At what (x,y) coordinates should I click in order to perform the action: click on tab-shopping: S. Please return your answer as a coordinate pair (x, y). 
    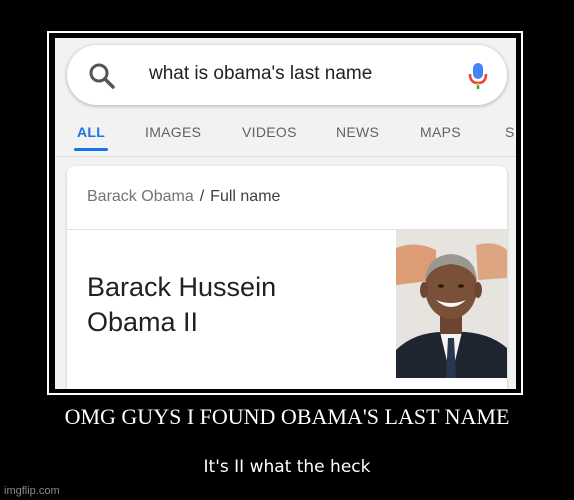
    Looking at the image, I should click on (510, 132).